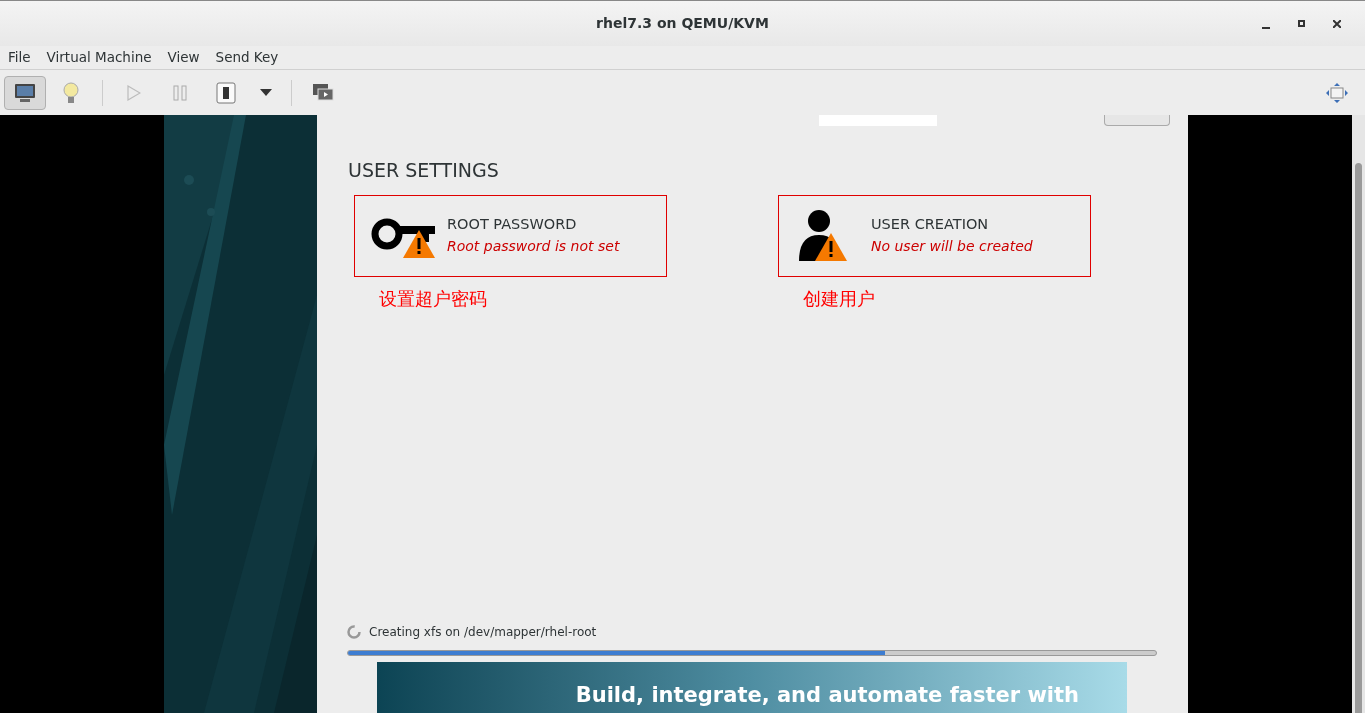  I want to click on close-icon, so click(1337, 23).